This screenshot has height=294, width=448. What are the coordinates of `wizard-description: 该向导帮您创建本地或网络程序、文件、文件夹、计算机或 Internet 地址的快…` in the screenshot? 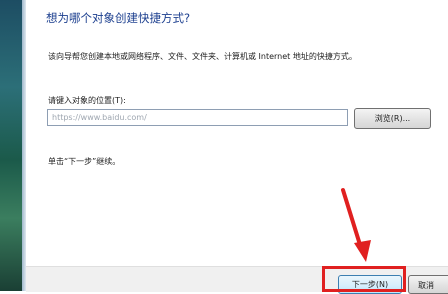 It's located at (202, 56).